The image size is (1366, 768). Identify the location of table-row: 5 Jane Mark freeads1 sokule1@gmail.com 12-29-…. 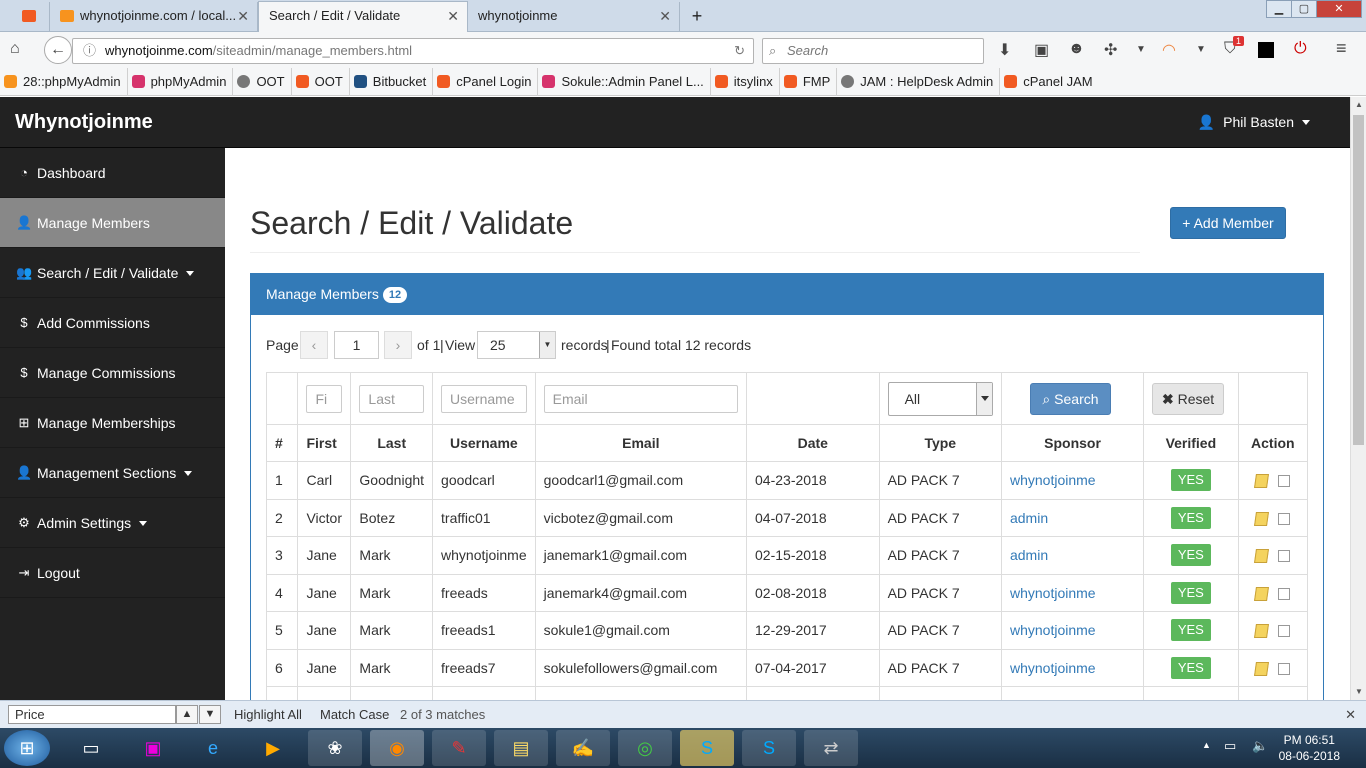
(787, 630).